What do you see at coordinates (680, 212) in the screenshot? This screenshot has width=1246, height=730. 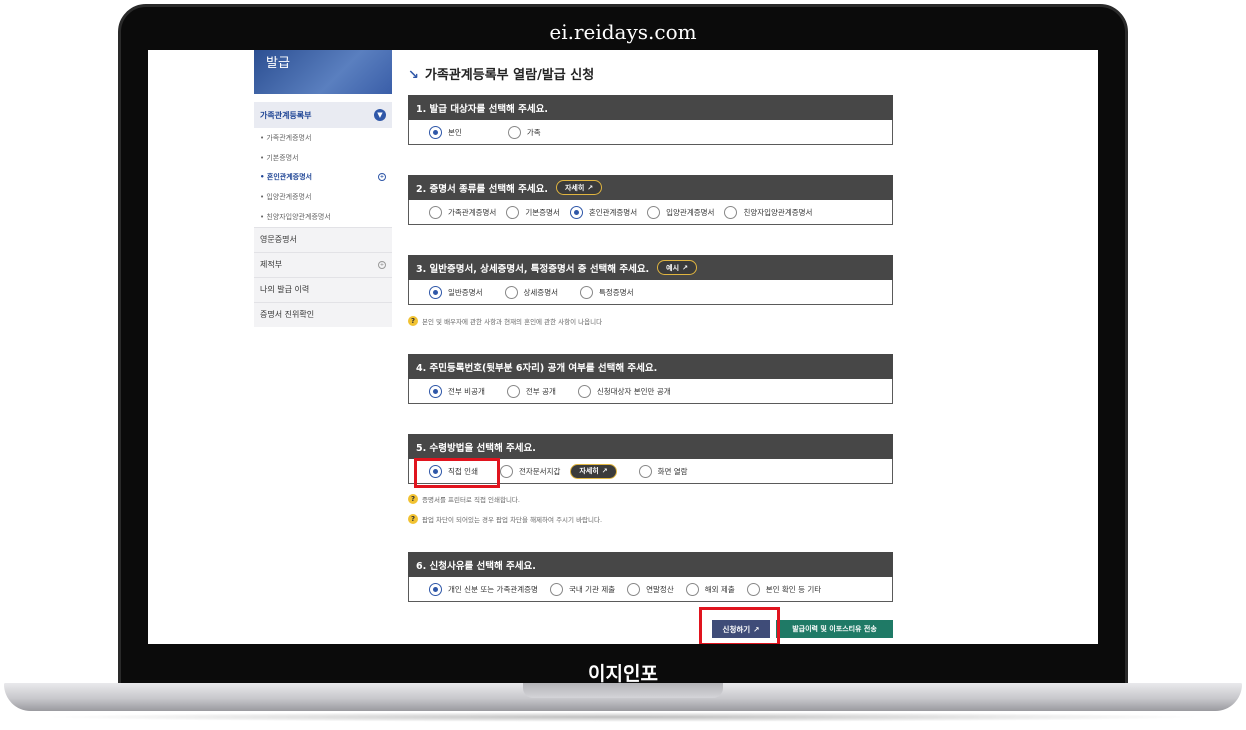 I see `radio-option: 입양관계증명서` at bounding box center [680, 212].